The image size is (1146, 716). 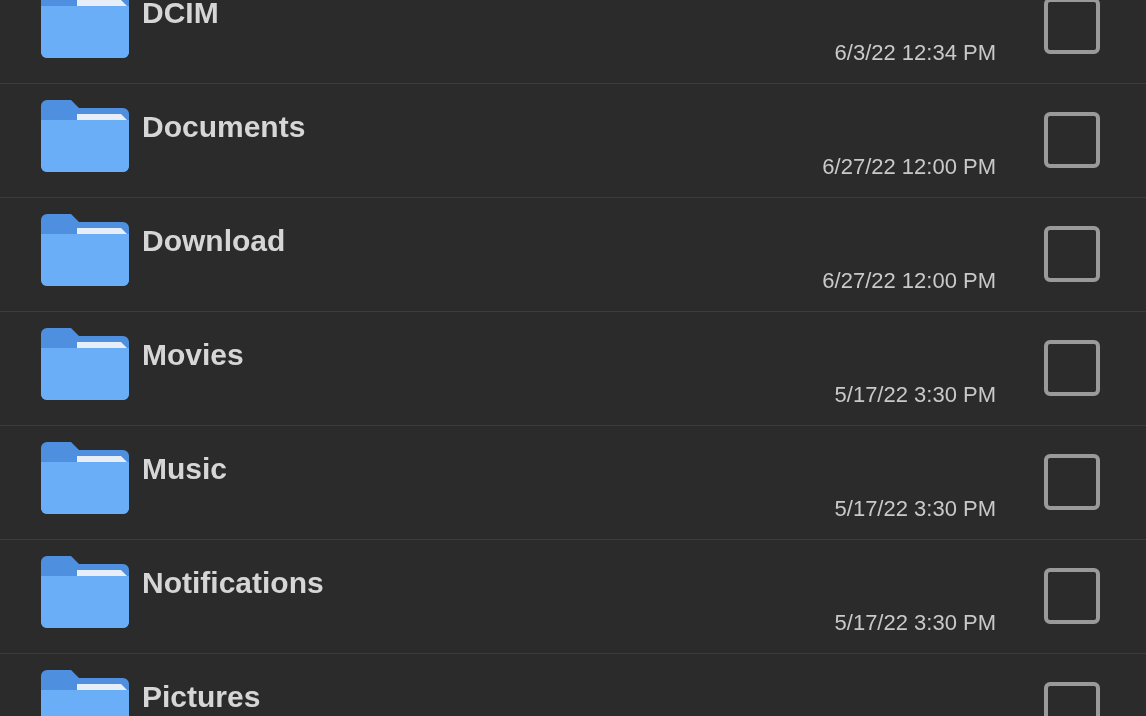 What do you see at coordinates (193, 355) in the screenshot?
I see `folder-name: Movies` at bounding box center [193, 355].